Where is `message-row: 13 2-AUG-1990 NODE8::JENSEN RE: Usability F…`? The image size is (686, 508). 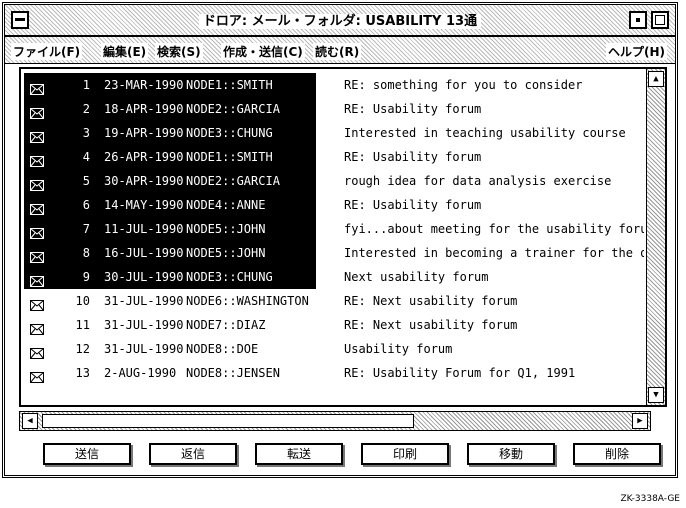
message-row: 13 2-AUG-1990 NODE8::JENSEN RE: Usability F… is located at coordinates (334, 373).